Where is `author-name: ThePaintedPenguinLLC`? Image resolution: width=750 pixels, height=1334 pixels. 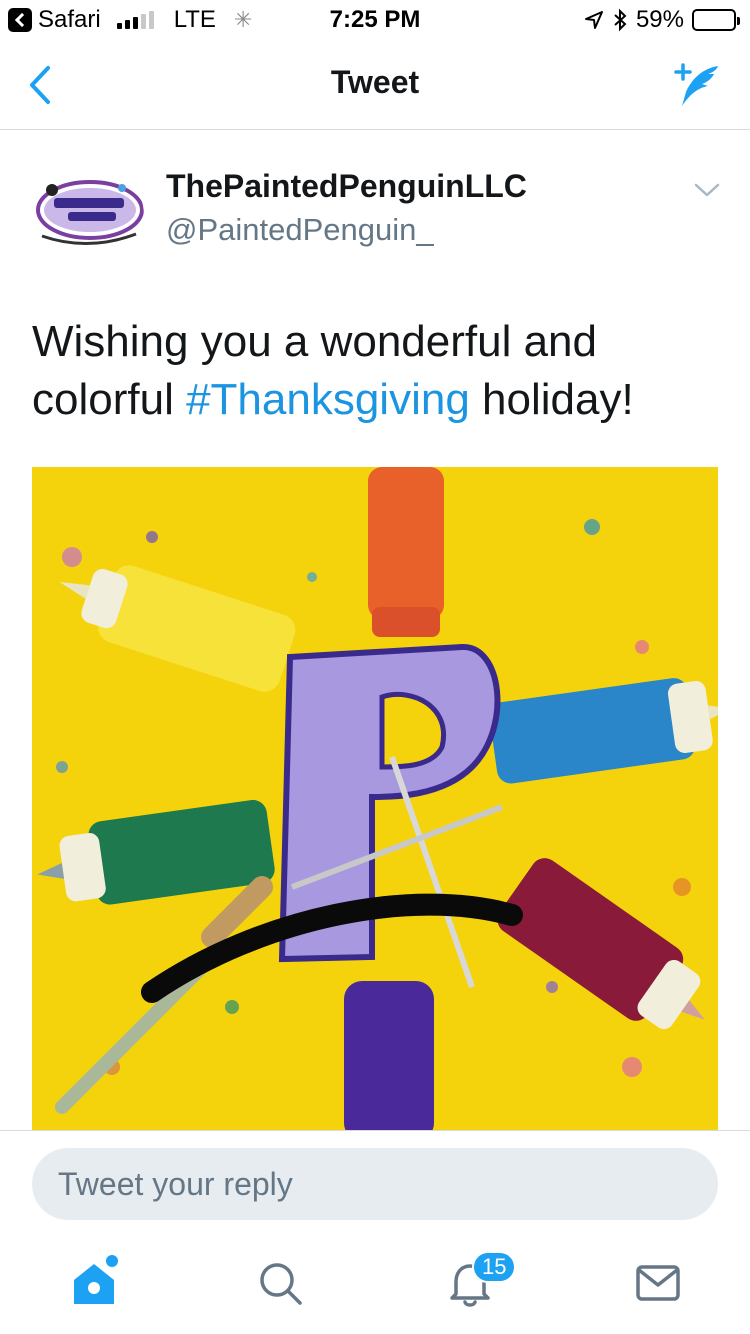 author-name: ThePaintedPenguinLLC is located at coordinates (346, 186).